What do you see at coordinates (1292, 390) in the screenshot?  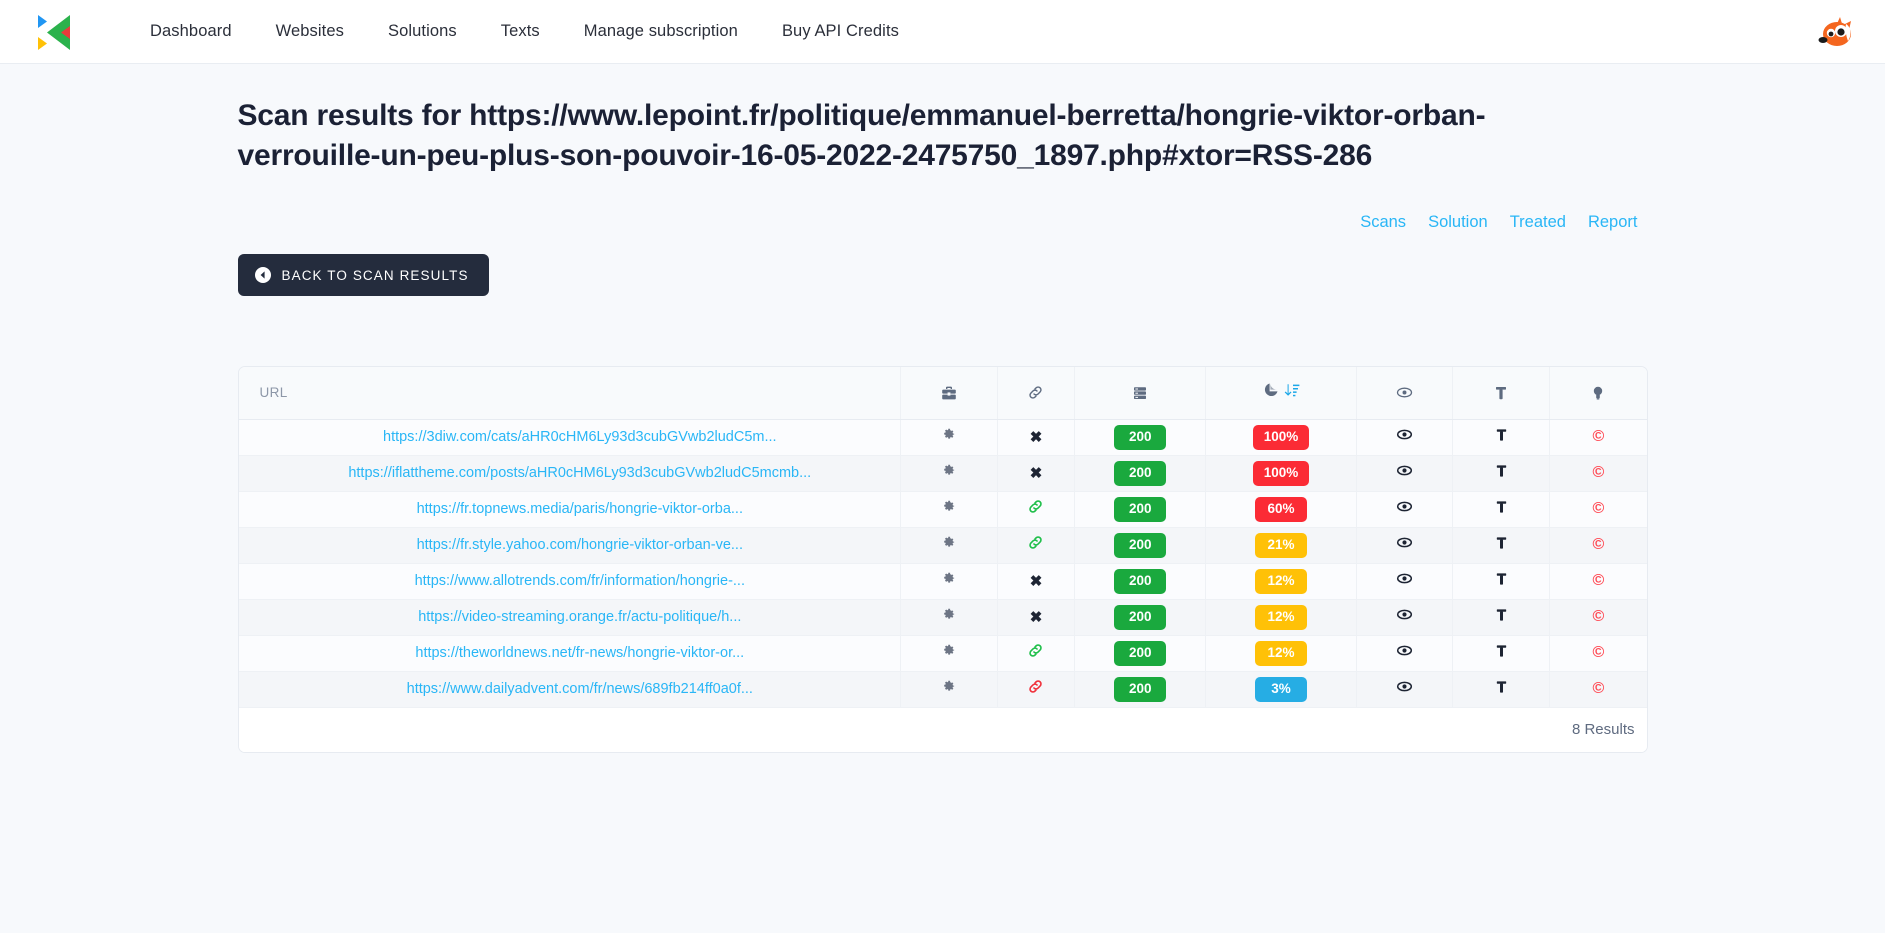 I see `sort-descending-icon` at bounding box center [1292, 390].